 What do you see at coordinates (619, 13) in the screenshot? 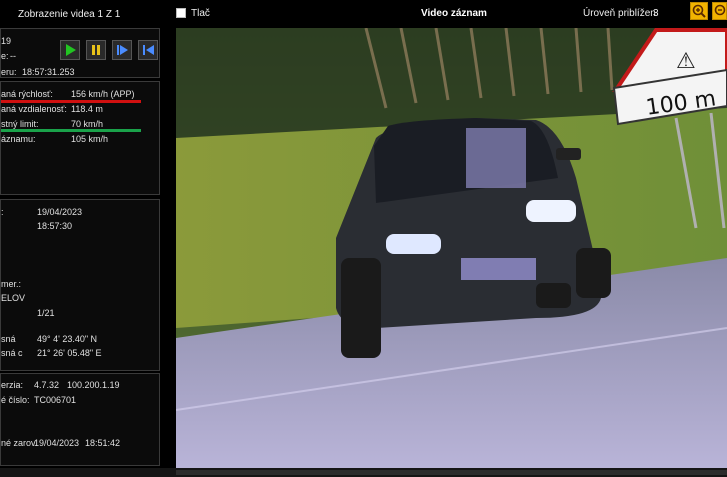
I see `zoom-level-label: Úroveň priblížen` at bounding box center [619, 13].